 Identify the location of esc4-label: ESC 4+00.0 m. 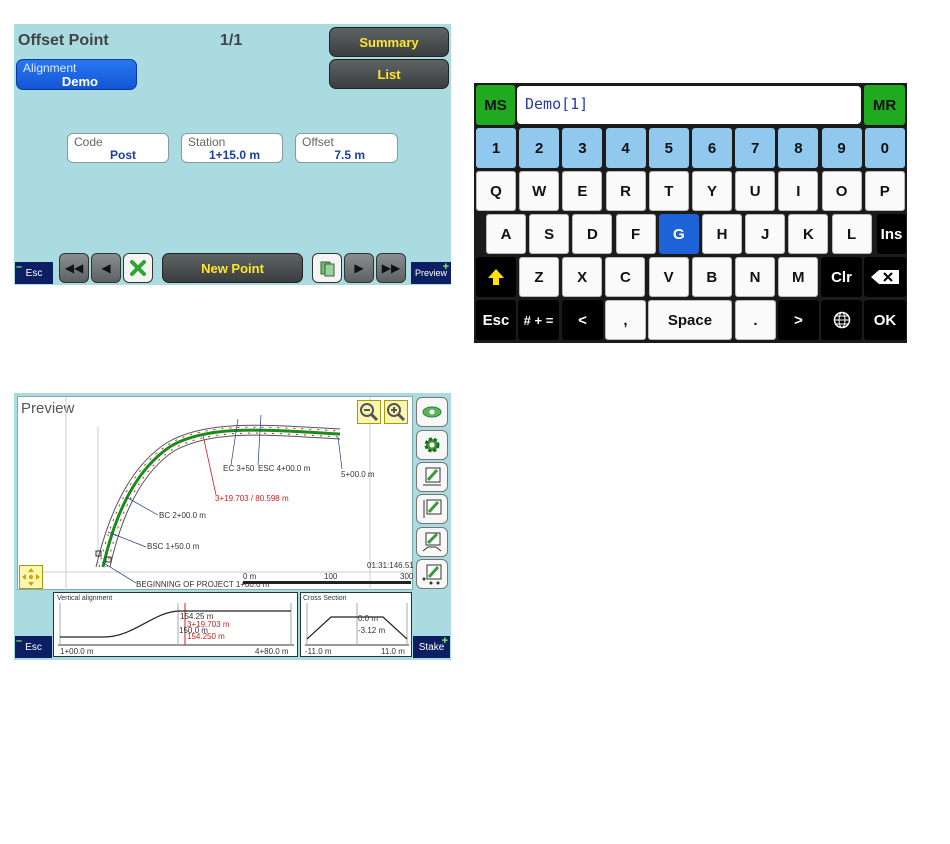
(284, 468).